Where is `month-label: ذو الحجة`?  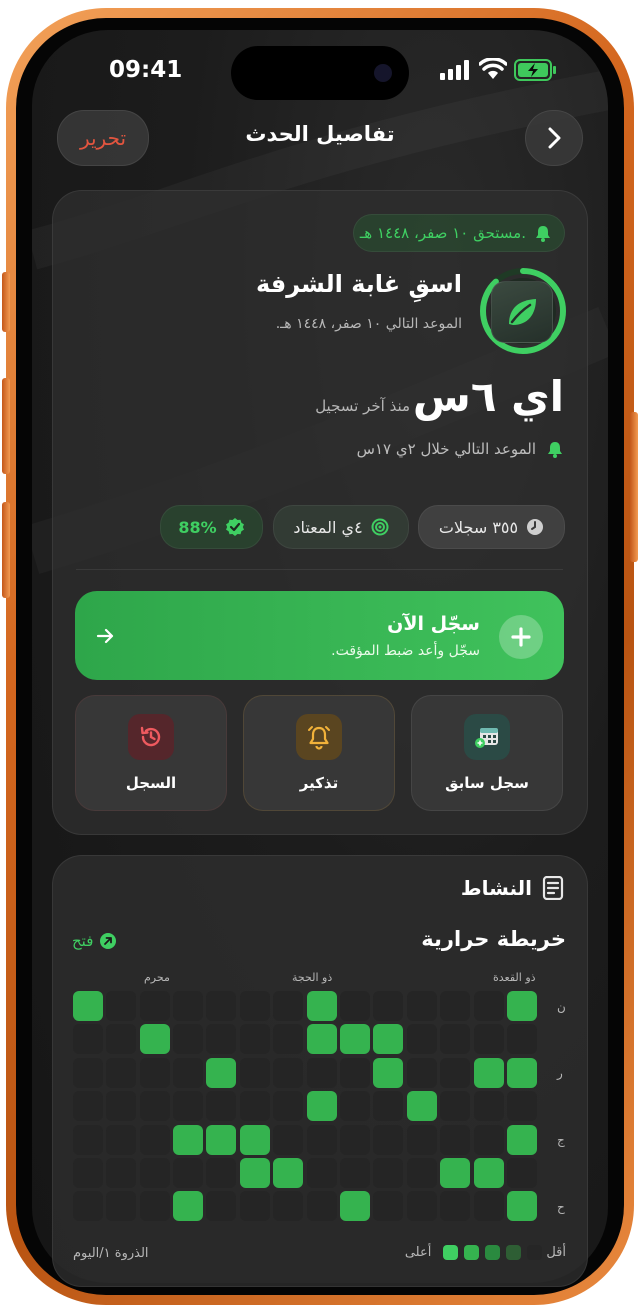 month-label: ذو الحجة is located at coordinates (312, 977).